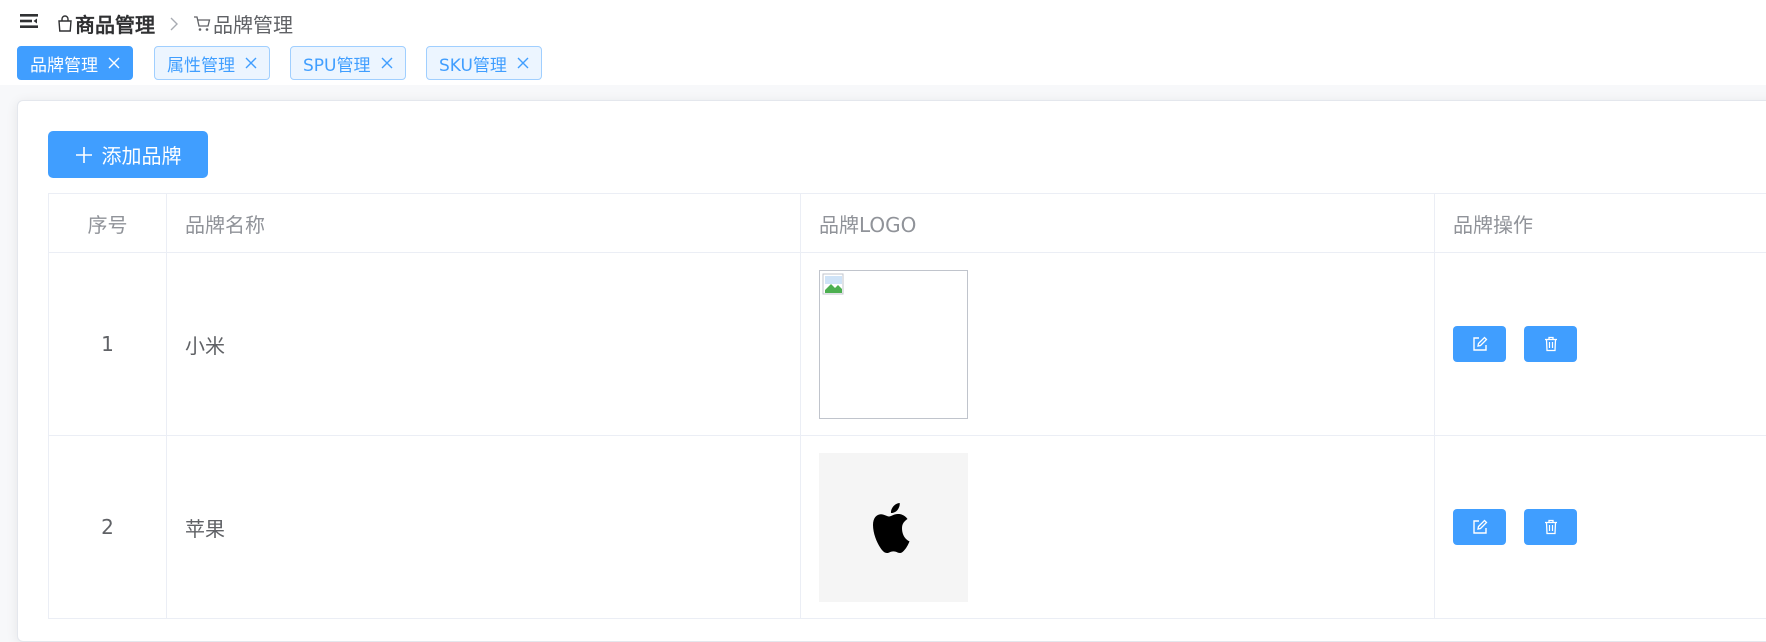 Image resolution: width=1766 pixels, height=642 pixels. I want to click on tab-bar: 品牌管理 属性管理 SPU管理 SKU管理, so click(883, 63).